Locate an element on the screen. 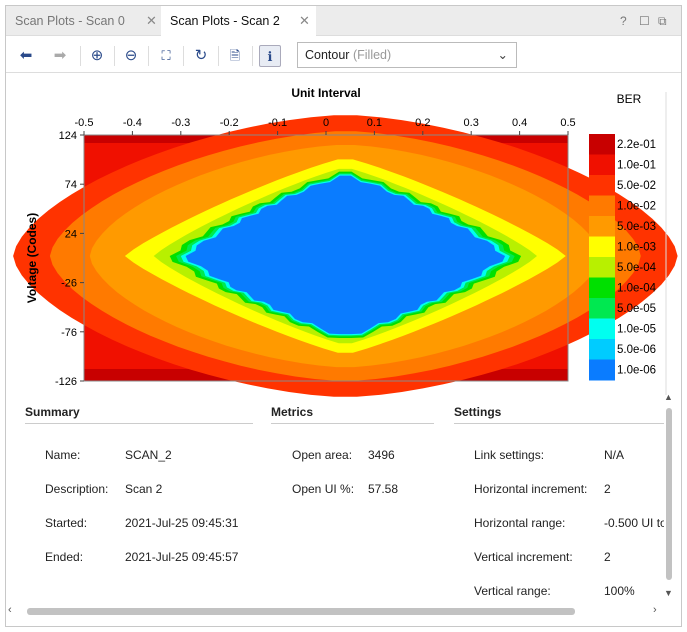 The height and width of the screenshot is (632, 687). x-tick-label: 0.5 is located at coordinates (567, 123).